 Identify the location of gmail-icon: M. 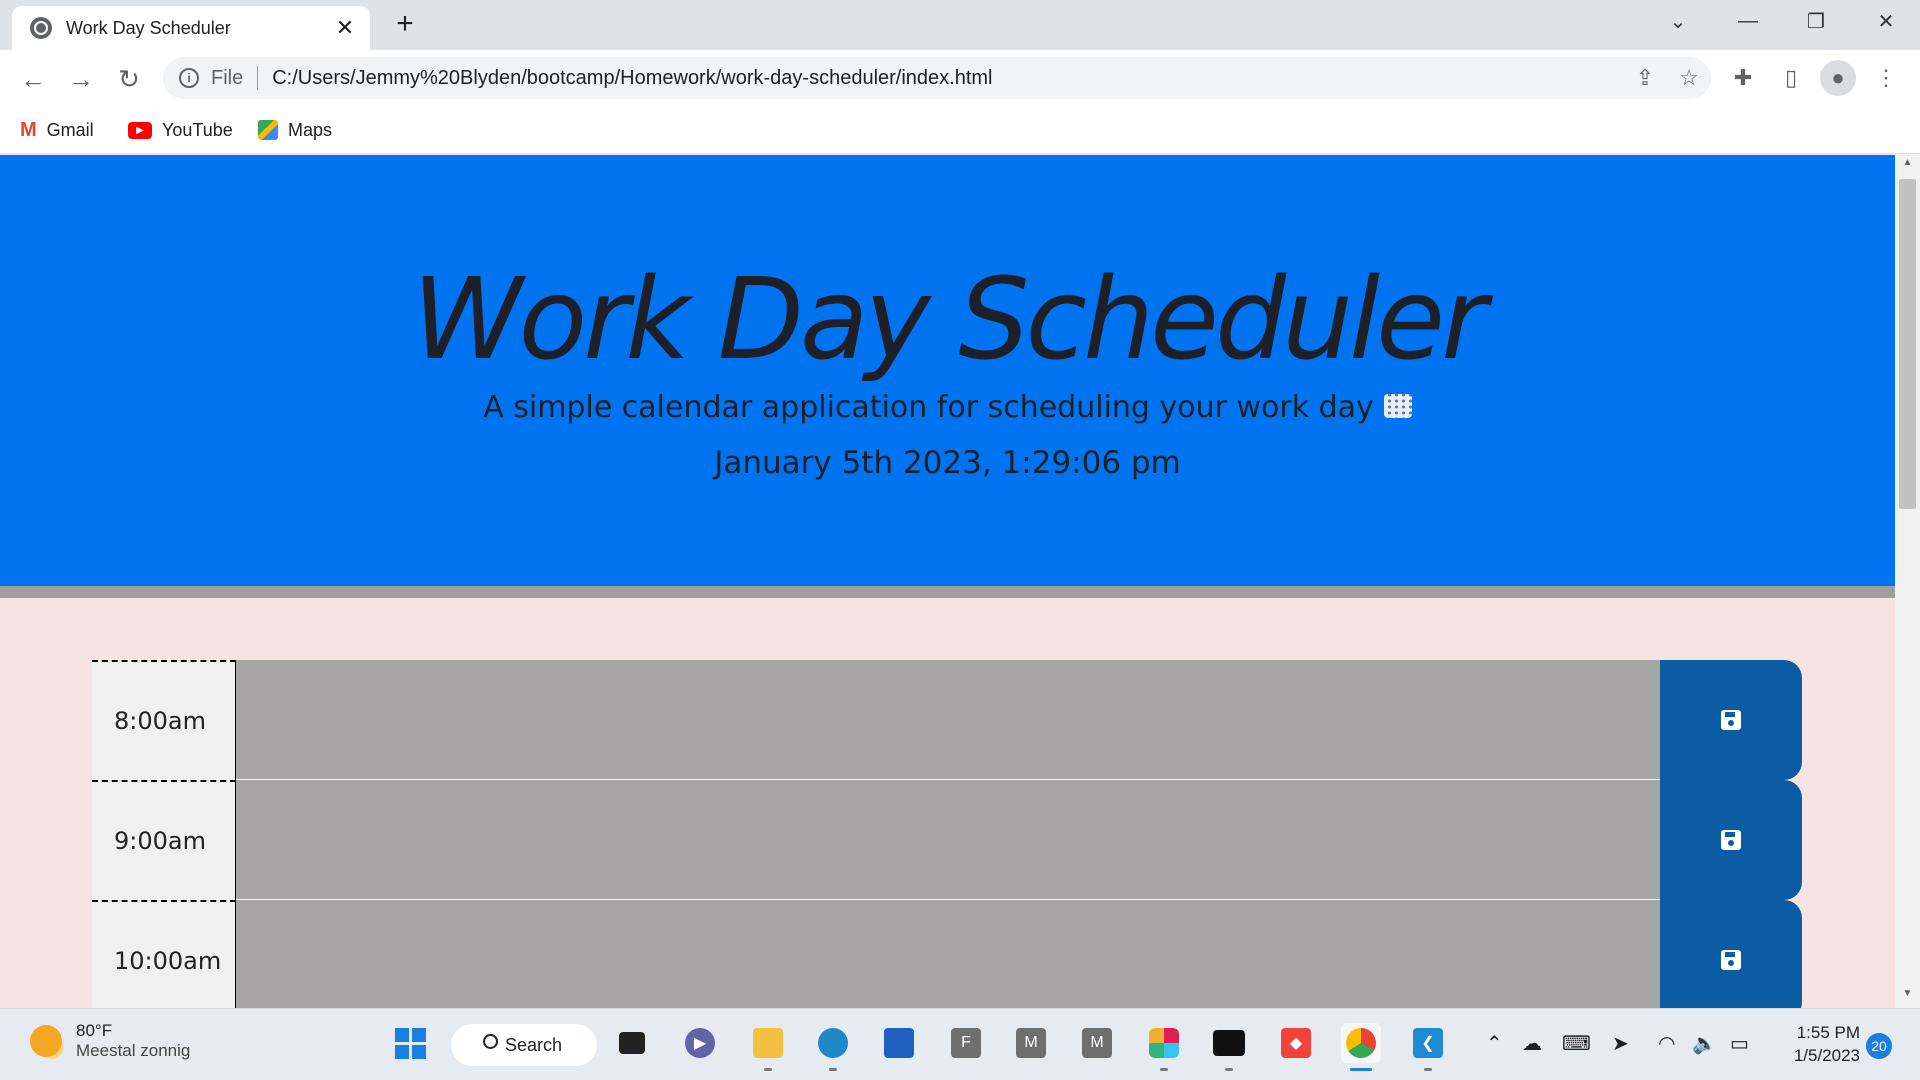
(28, 129).